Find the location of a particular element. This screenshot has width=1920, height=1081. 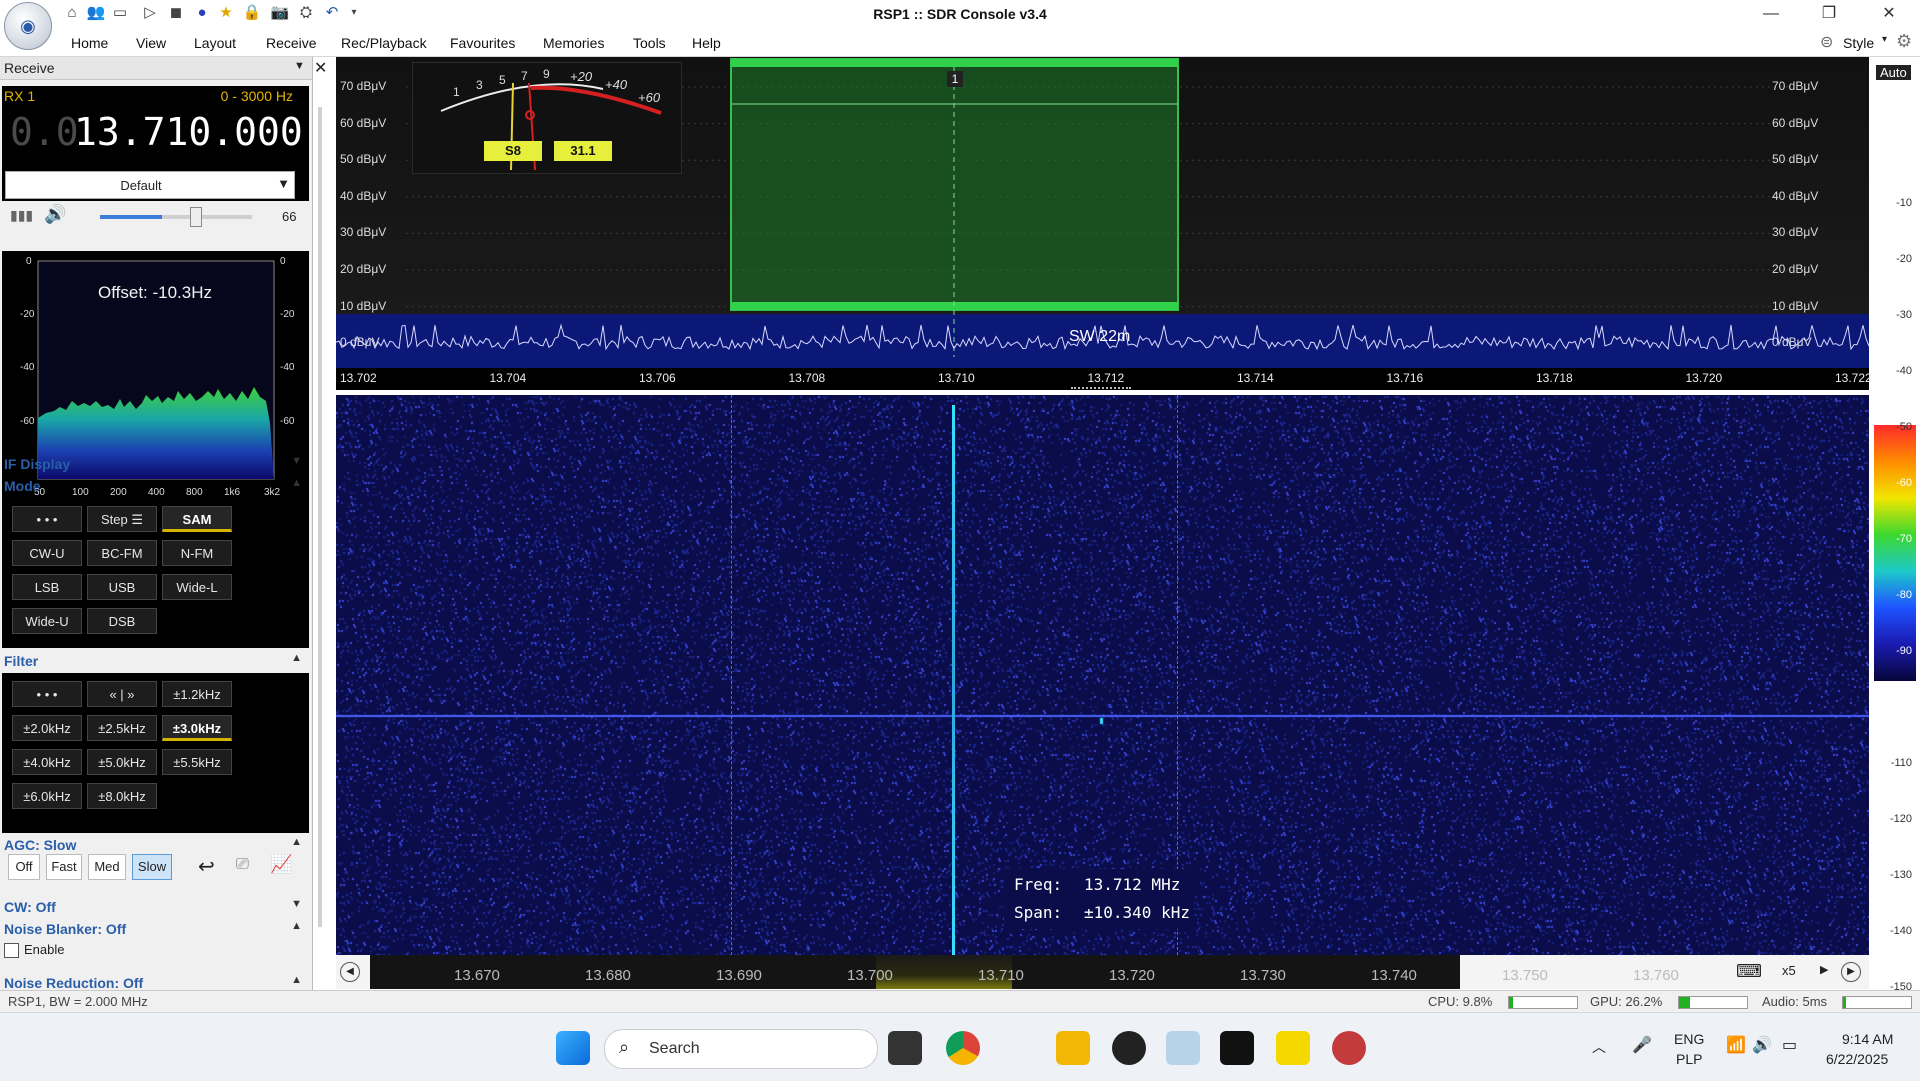

agc-button: Slow is located at coordinates (152, 867).